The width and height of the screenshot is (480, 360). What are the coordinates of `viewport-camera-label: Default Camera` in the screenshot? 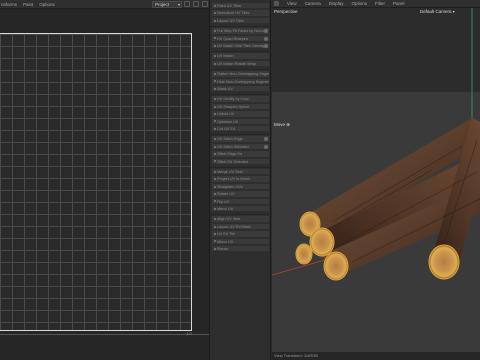 It's located at (436, 11).